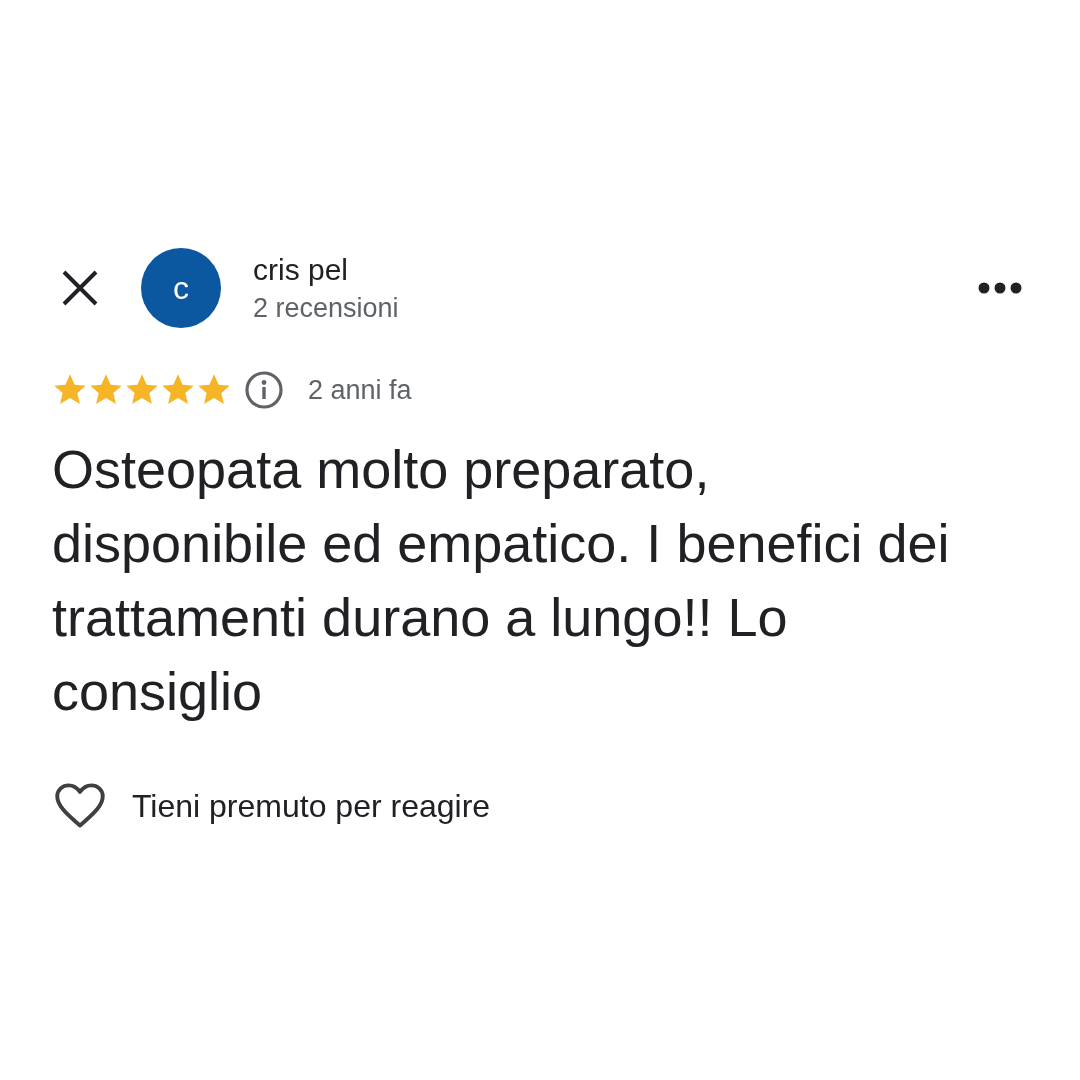 Image resolution: width=1080 pixels, height=1080 pixels. Describe the element at coordinates (311, 806) in the screenshot. I see `reaction-hint: Tieni premuto per reagire` at that location.